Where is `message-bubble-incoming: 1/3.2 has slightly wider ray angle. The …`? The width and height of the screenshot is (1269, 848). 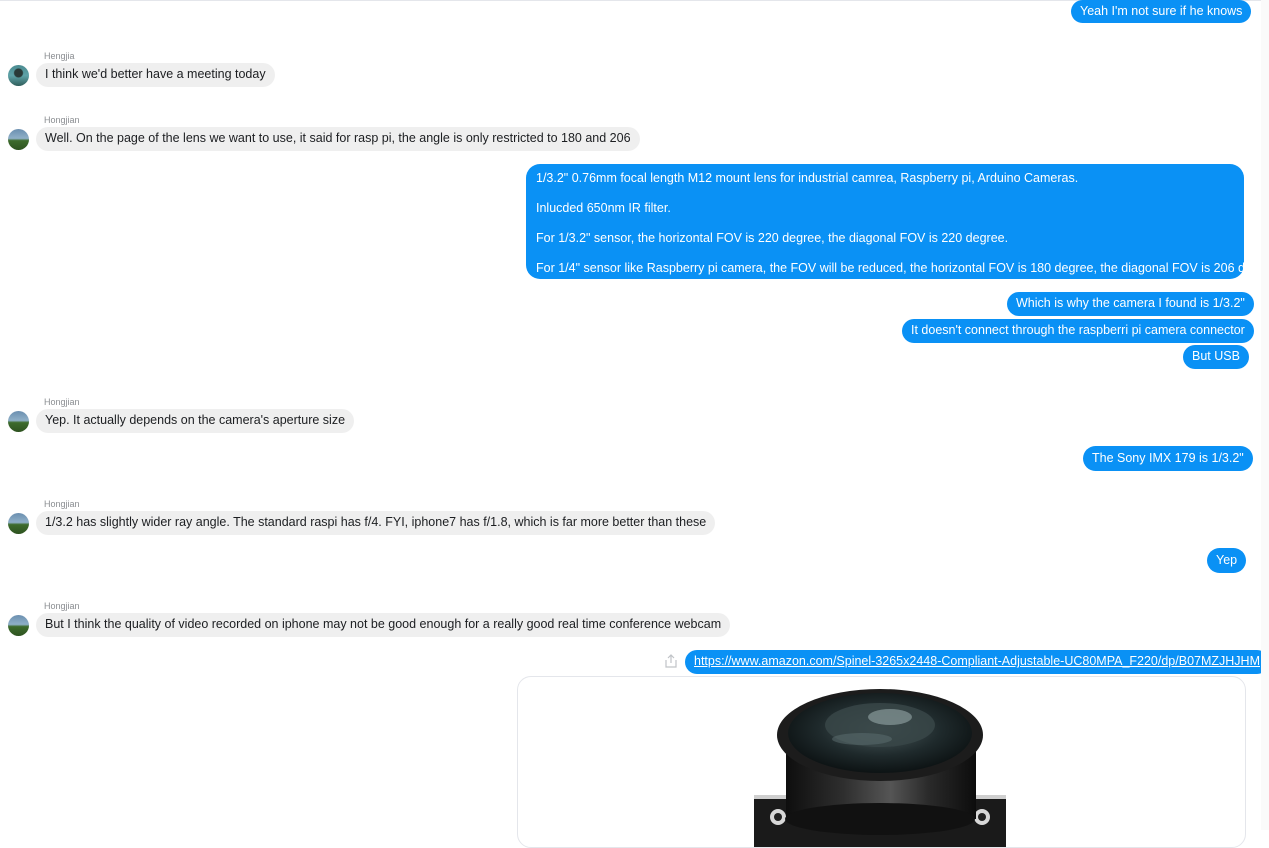
message-bubble-incoming: 1/3.2 has slightly wider ray angle. The … is located at coordinates (376, 523).